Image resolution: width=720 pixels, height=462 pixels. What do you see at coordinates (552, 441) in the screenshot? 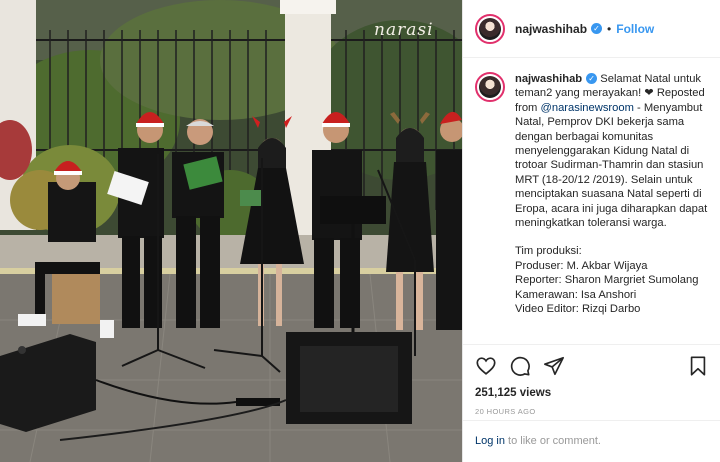
I see `login-prompt-text: to like or comment.` at bounding box center [552, 441].